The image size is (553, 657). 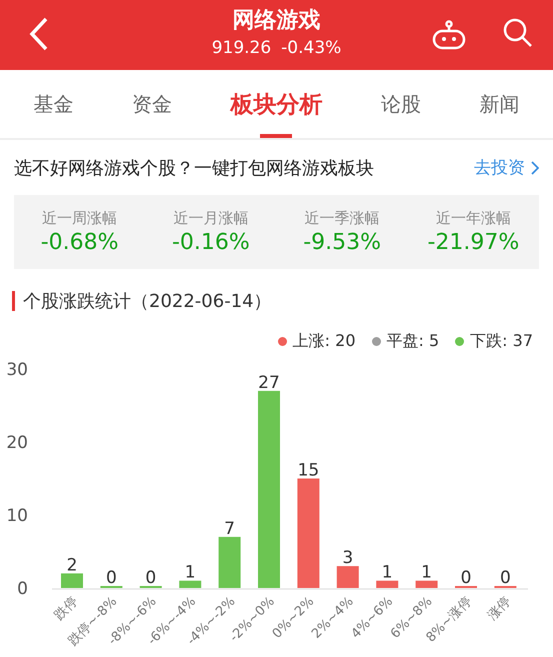 I want to click on search-icon, so click(x=518, y=33).